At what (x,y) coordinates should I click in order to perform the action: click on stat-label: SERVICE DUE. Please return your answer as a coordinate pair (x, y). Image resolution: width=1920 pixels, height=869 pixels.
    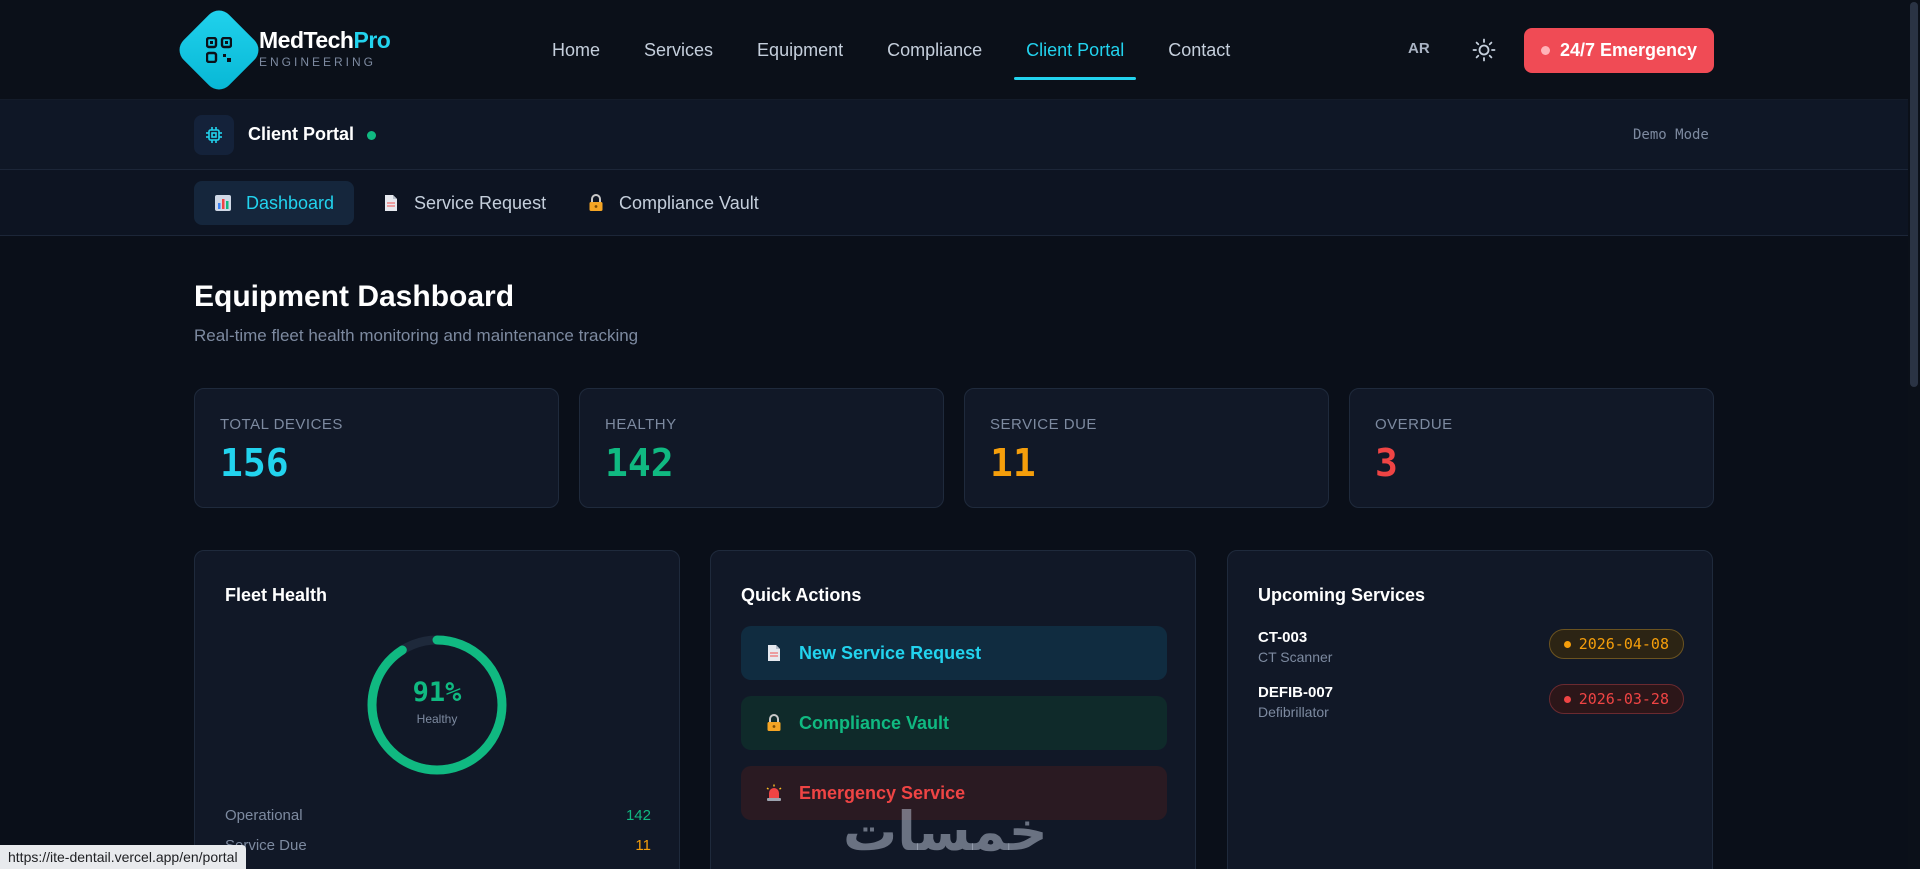
    Looking at the image, I should click on (1043, 424).